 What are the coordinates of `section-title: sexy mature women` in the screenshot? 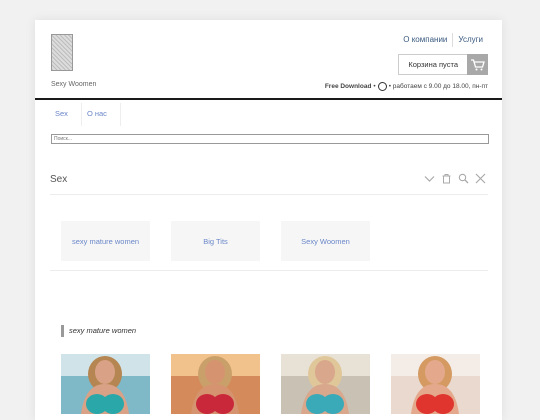 It's located at (98, 331).